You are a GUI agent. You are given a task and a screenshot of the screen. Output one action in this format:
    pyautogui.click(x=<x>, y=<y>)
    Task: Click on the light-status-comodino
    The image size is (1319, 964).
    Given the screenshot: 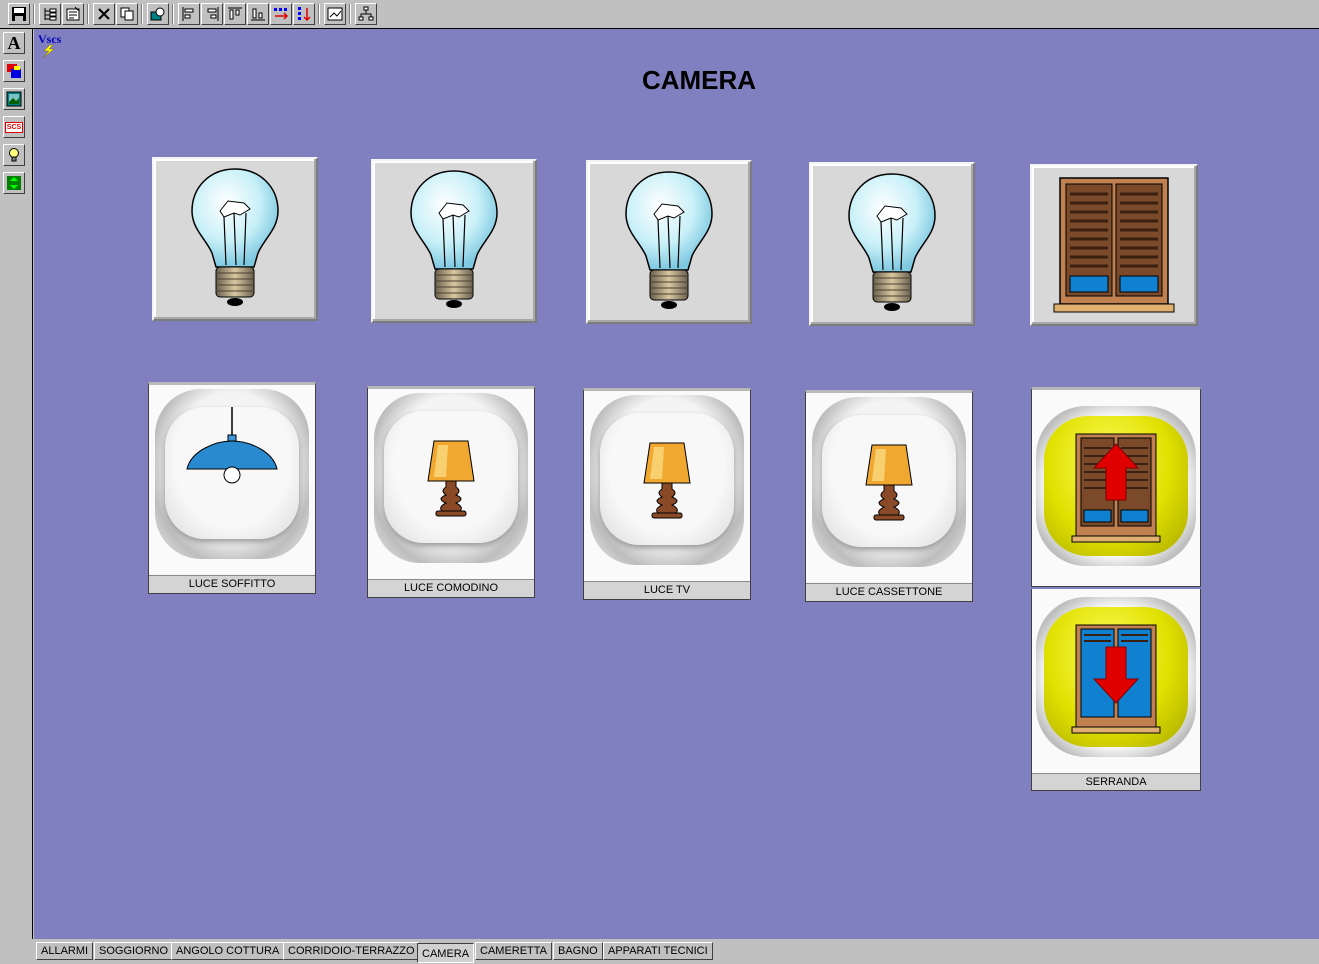 What is the action you would take?
    pyautogui.click(x=454, y=241)
    